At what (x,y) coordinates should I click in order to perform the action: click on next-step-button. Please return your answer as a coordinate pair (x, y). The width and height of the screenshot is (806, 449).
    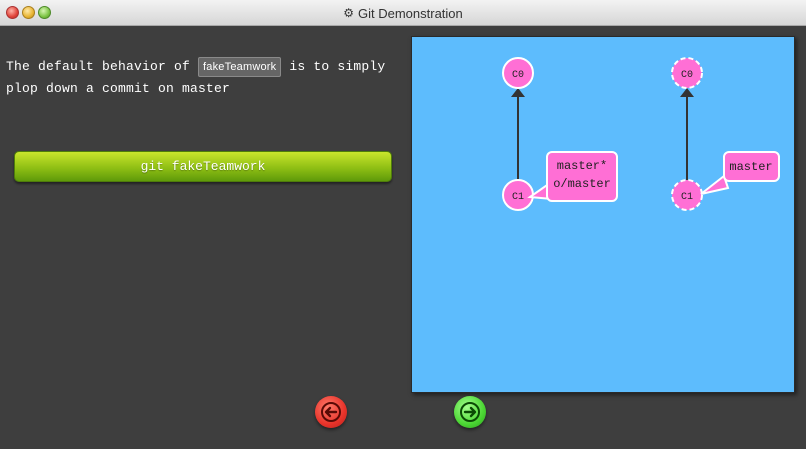
    Looking at the image, I should click on (470, 412).